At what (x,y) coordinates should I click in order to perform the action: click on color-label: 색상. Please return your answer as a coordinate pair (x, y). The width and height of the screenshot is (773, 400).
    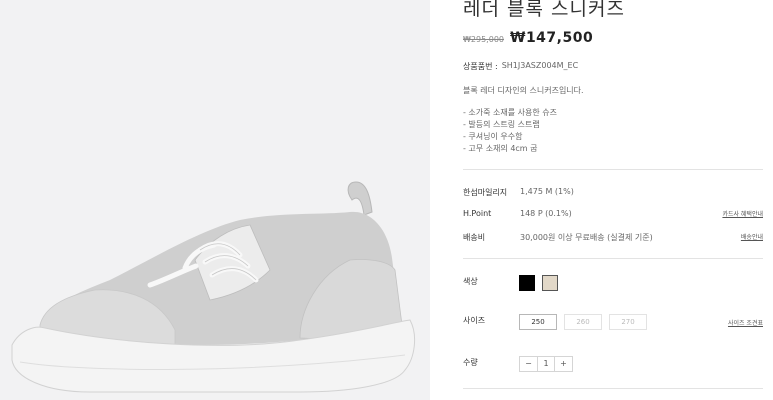
    Looking at the image, I should click on (470, 281).